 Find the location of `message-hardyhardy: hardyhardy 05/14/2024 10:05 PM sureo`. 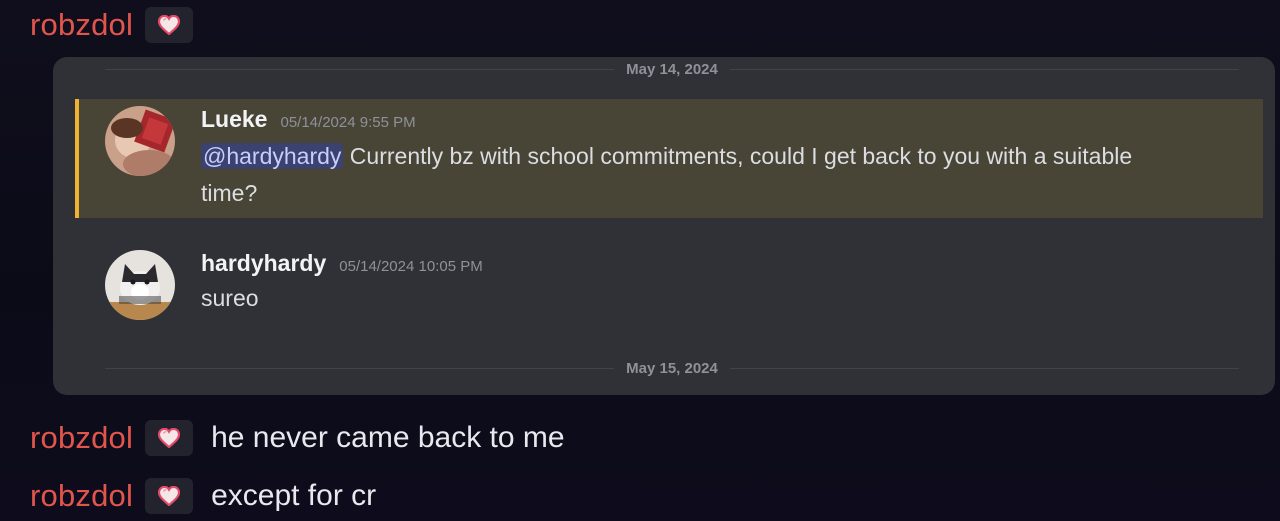

message-hardyhardy: hardyhardy 05/14/2024 10:05 PM sureo is located at coordinates (669, 290).